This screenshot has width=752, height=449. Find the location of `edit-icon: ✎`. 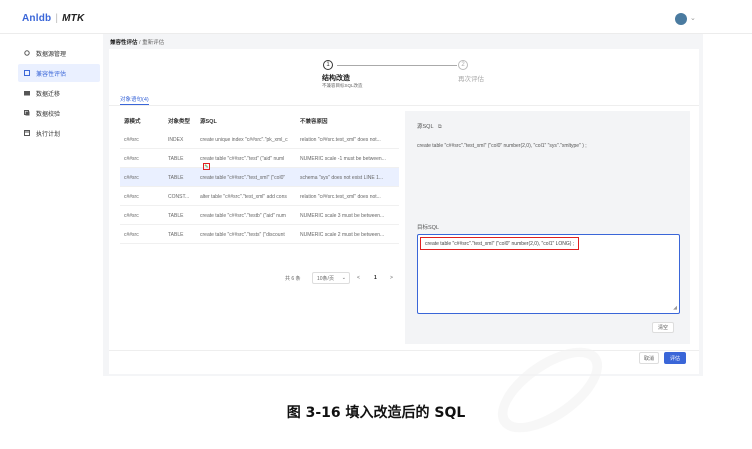

edit-icon: ✎ is located at coordinates (206, 166).